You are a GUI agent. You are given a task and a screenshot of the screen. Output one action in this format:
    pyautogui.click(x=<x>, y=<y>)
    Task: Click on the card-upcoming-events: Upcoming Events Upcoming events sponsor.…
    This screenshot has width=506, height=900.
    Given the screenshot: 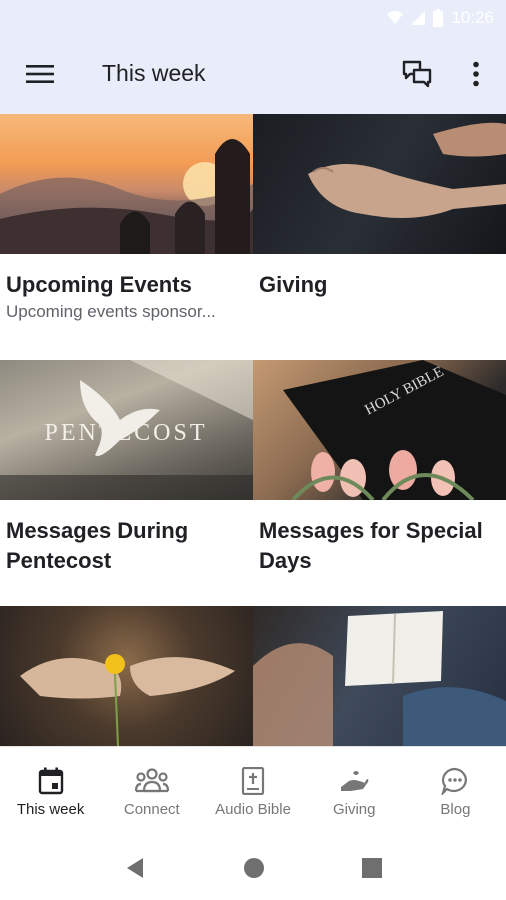 What is the action you would take?
    pyautogui.click(x=126, y=237)
    